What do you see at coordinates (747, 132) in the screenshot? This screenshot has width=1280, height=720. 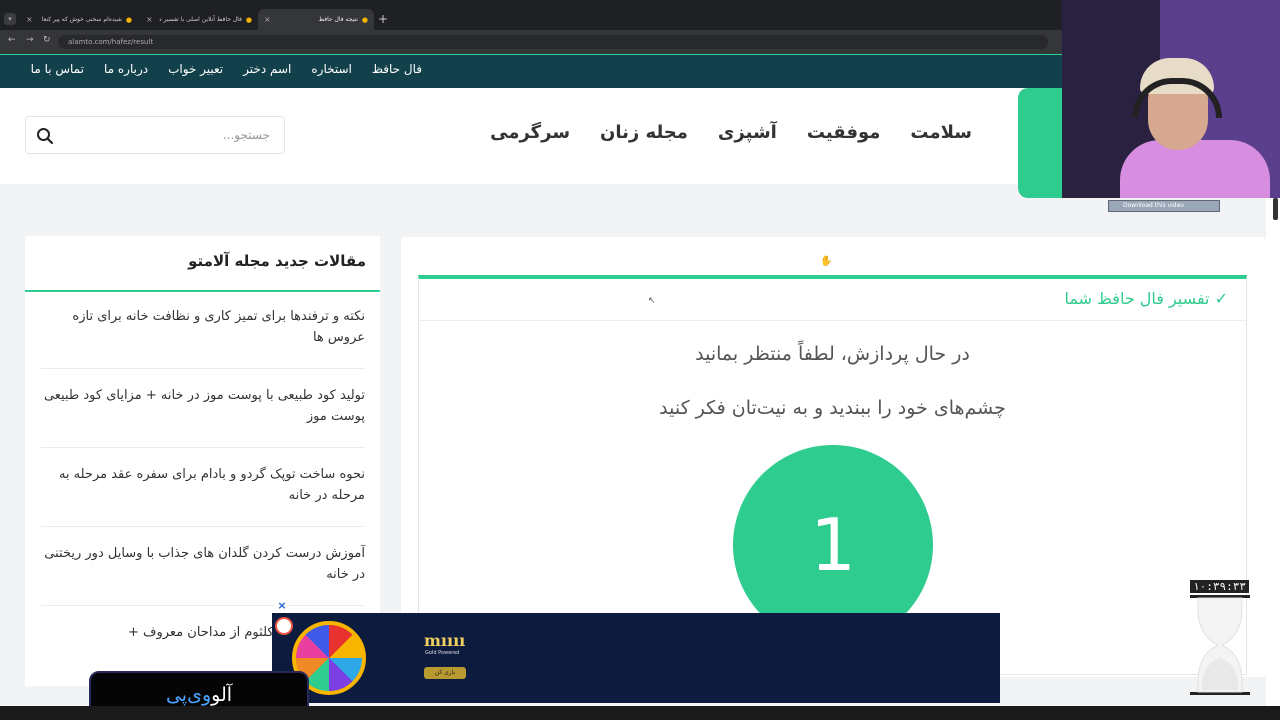 I see `main-nav-cooking: آشپزی` at bounding box center [747, 132].